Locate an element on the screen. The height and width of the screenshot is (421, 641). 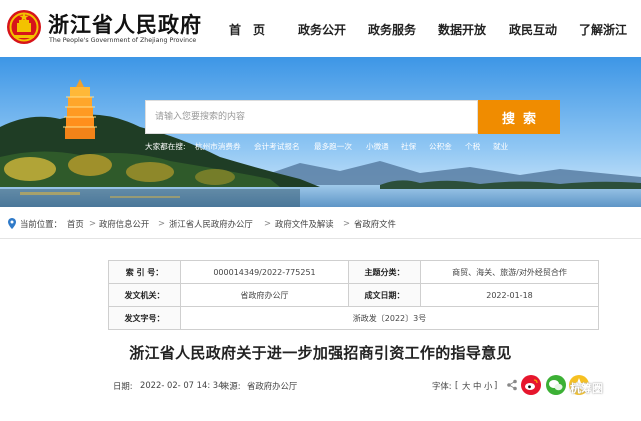
breadcrumb-item-info-open: 政府信息公开 is located at coordinates (124, 224).